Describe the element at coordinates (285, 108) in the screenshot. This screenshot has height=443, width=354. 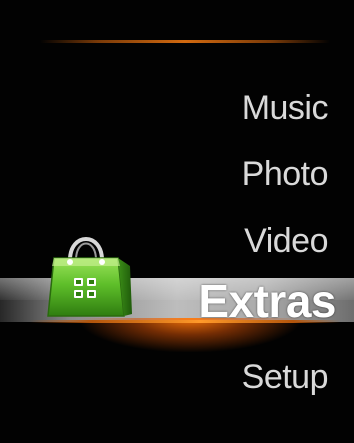
I see `menu-item-music: Music` at that location.